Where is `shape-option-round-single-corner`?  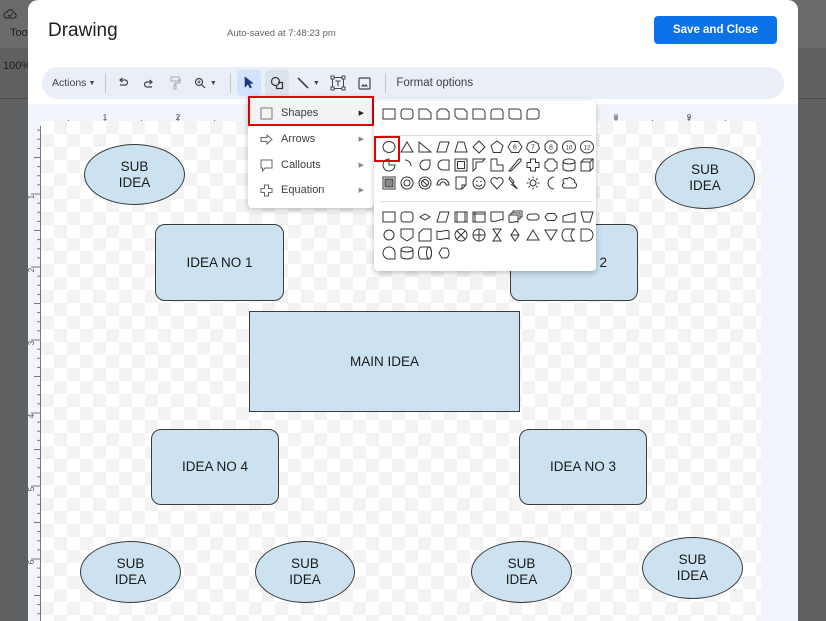 shape-option-round-single-corner is located at coordinates (479, 114).